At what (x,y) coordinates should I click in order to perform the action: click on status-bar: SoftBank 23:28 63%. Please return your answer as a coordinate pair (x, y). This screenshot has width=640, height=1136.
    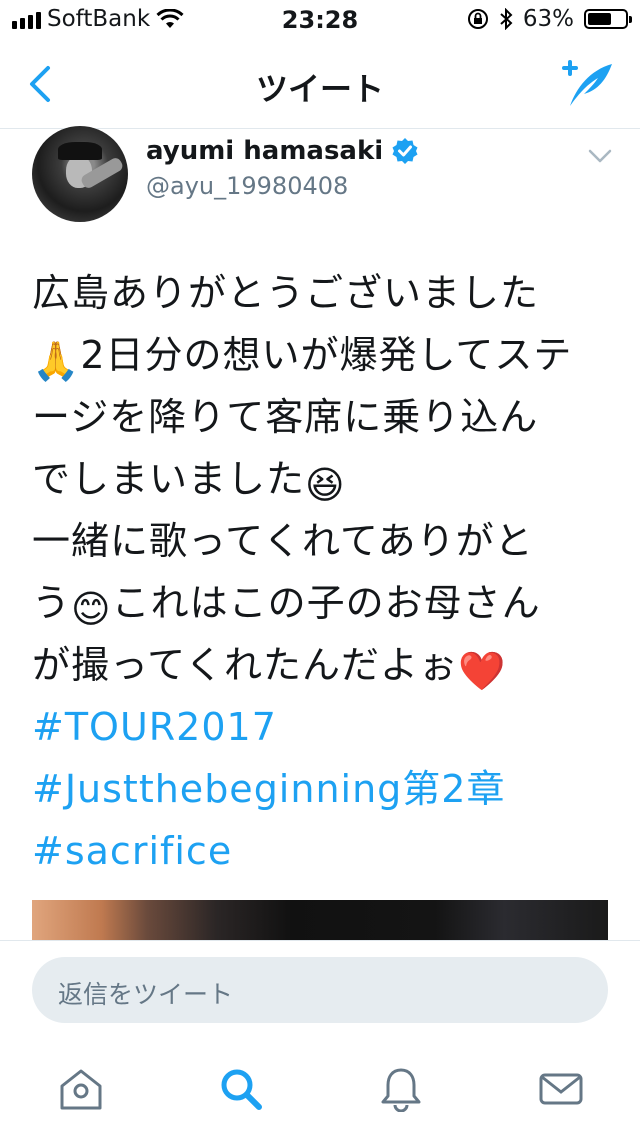
    Looking at the image, I should click on (320, 20).